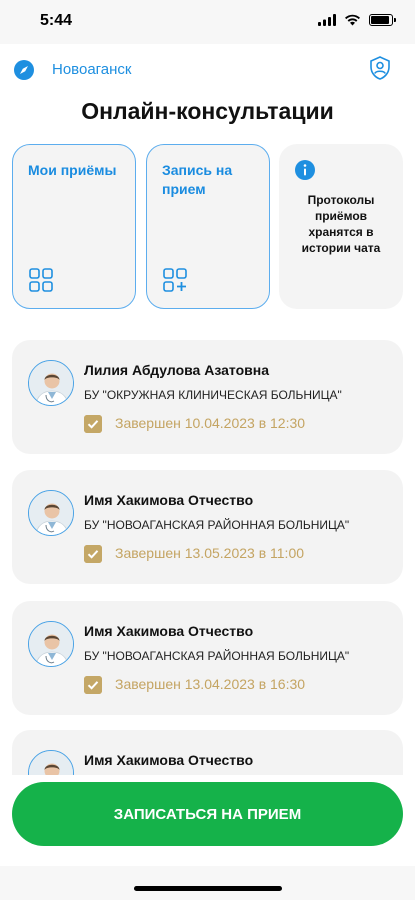  What do you see at coordinates (197, 179) in the screenshot?
I see `tile-label: Запись на прием` at bounding box center [197, 179].